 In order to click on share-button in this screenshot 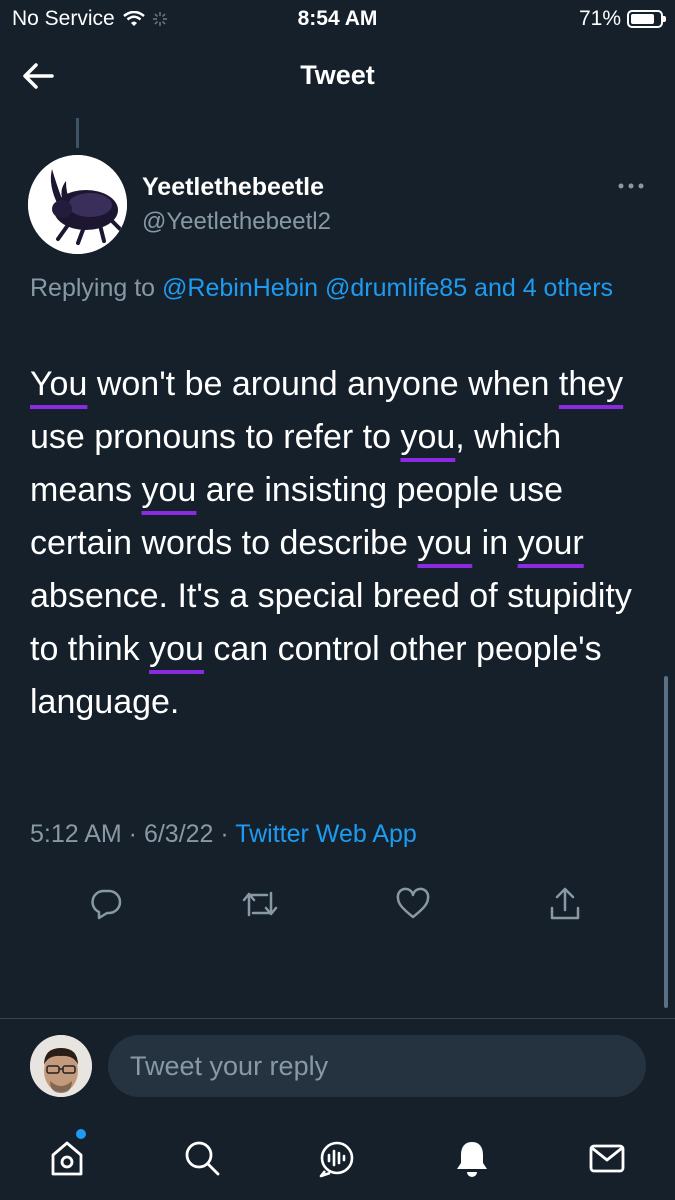, I will do `click(565, 904)`.